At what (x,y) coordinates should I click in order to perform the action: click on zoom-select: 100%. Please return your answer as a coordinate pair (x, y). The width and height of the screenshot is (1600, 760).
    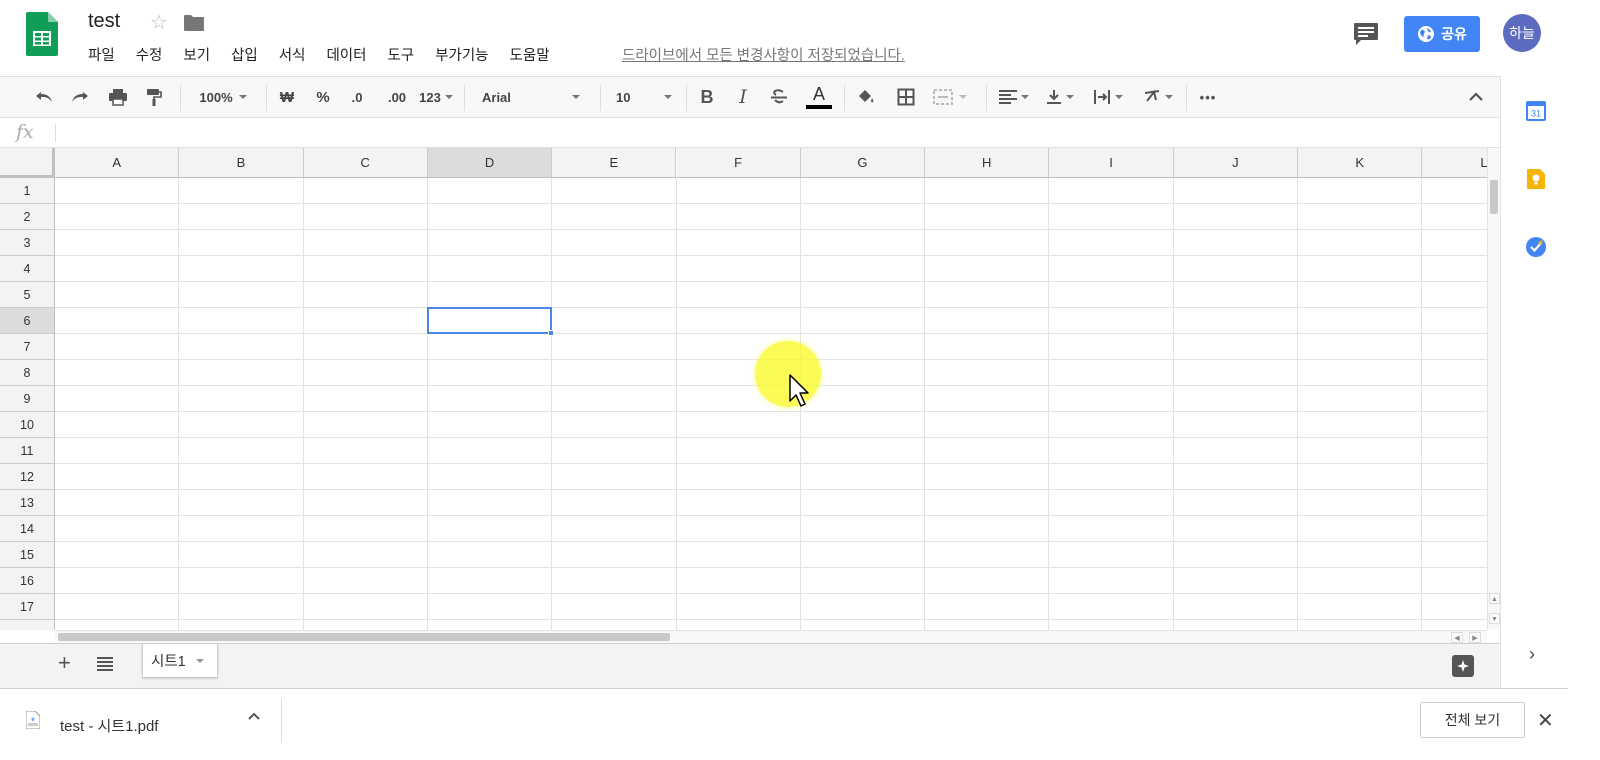
    Looking at the image, I should click on (223, 97).